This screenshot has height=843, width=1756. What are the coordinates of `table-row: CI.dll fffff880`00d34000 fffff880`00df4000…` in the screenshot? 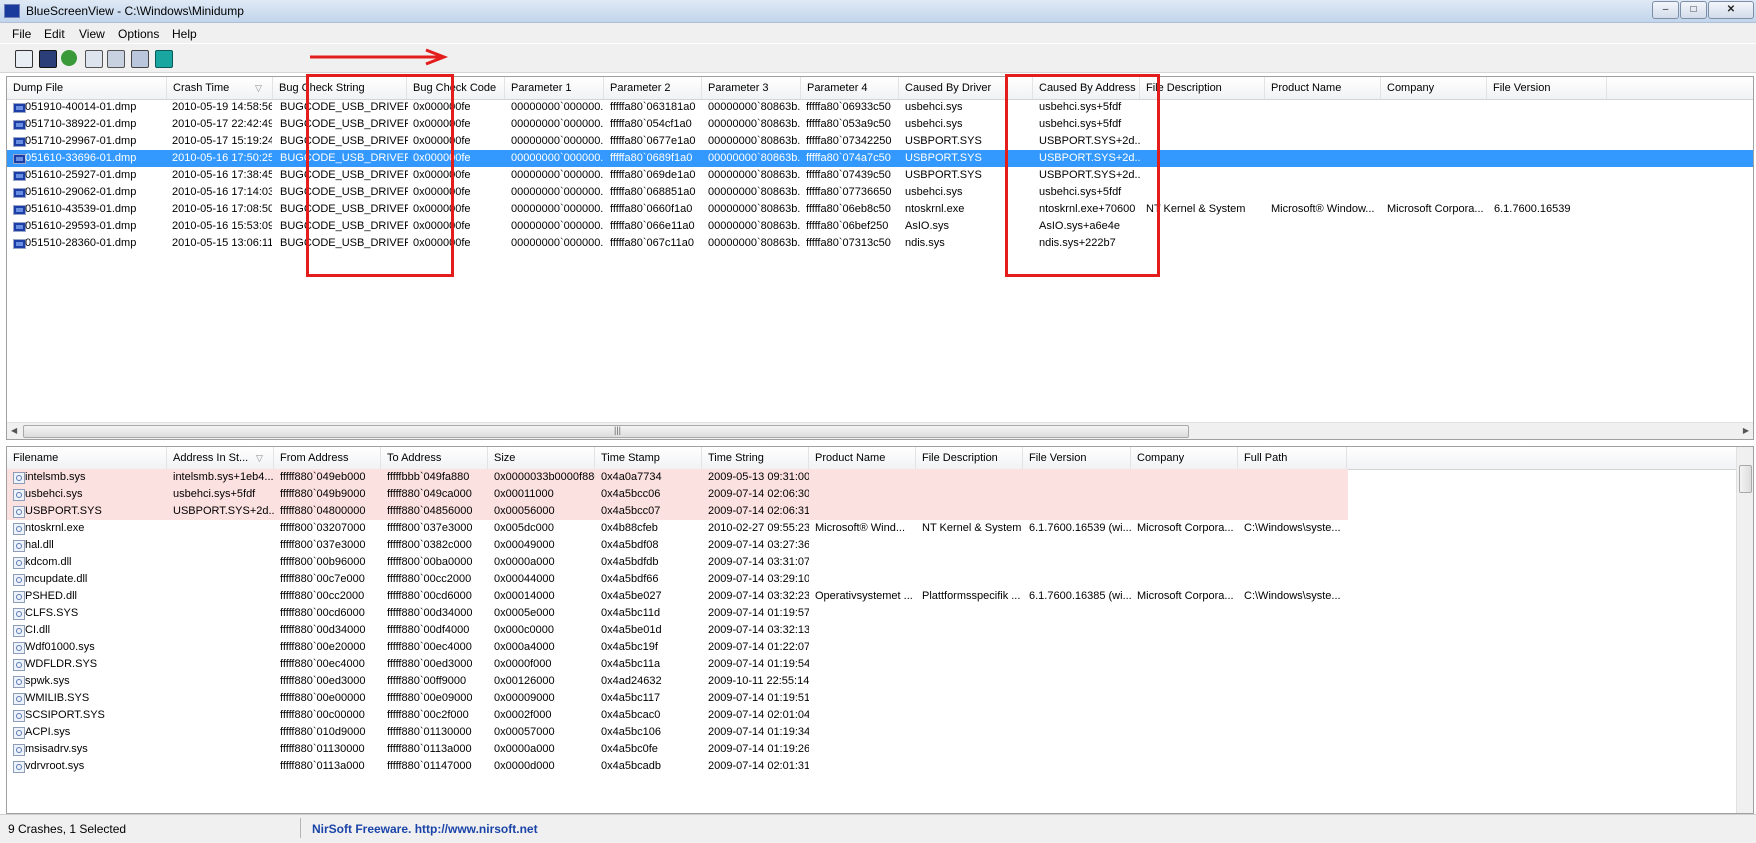 It's located at (880, 630).